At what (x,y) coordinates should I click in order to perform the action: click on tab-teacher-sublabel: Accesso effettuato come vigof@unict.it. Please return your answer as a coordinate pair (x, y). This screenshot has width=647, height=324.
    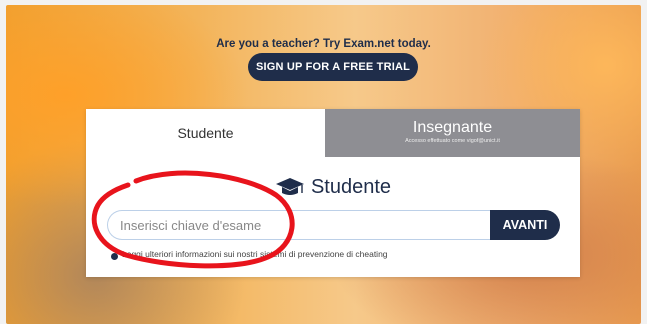
    Looking at the image, I should click on (452, 141).